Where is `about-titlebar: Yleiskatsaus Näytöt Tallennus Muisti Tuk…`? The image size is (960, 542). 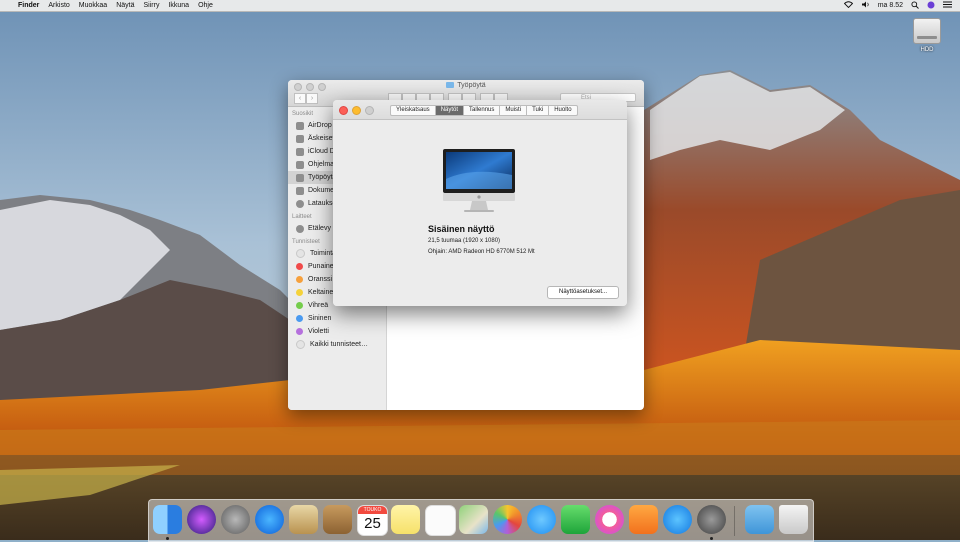
about-titlebar: Yleiskatsaus Näytöt Tallennus Muisti Tuk… is located at coordinates (480, 110).